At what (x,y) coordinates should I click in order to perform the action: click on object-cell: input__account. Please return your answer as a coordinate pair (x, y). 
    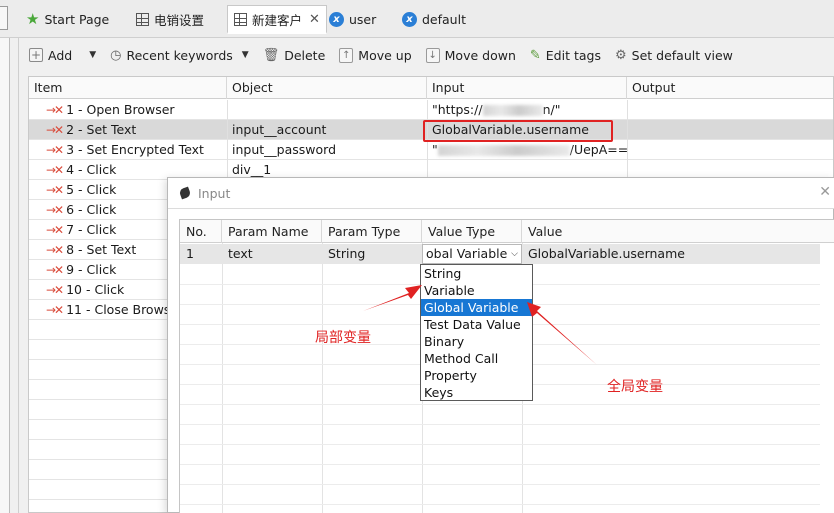
    Looking at the image, I should click on (279, 129).